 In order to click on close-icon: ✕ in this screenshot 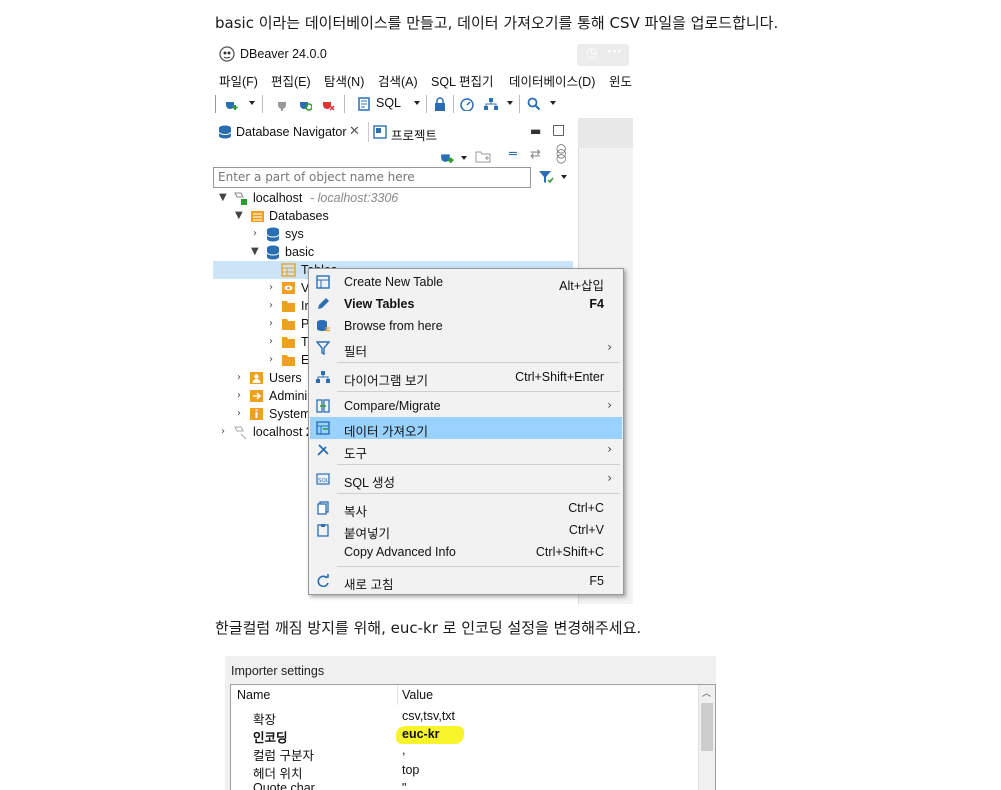, I will do `click(354, 131)`.